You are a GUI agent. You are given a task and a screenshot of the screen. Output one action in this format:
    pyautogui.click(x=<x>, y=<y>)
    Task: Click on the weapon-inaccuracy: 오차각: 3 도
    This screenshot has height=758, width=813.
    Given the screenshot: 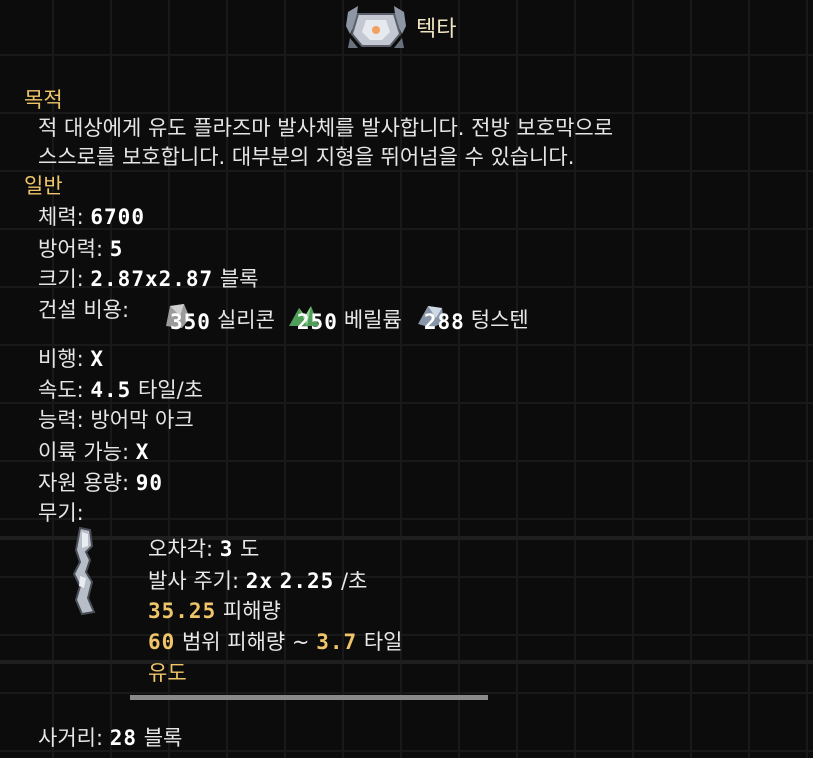 What is the action you would take?
    pyautogui.click(x=203, y=548)
    